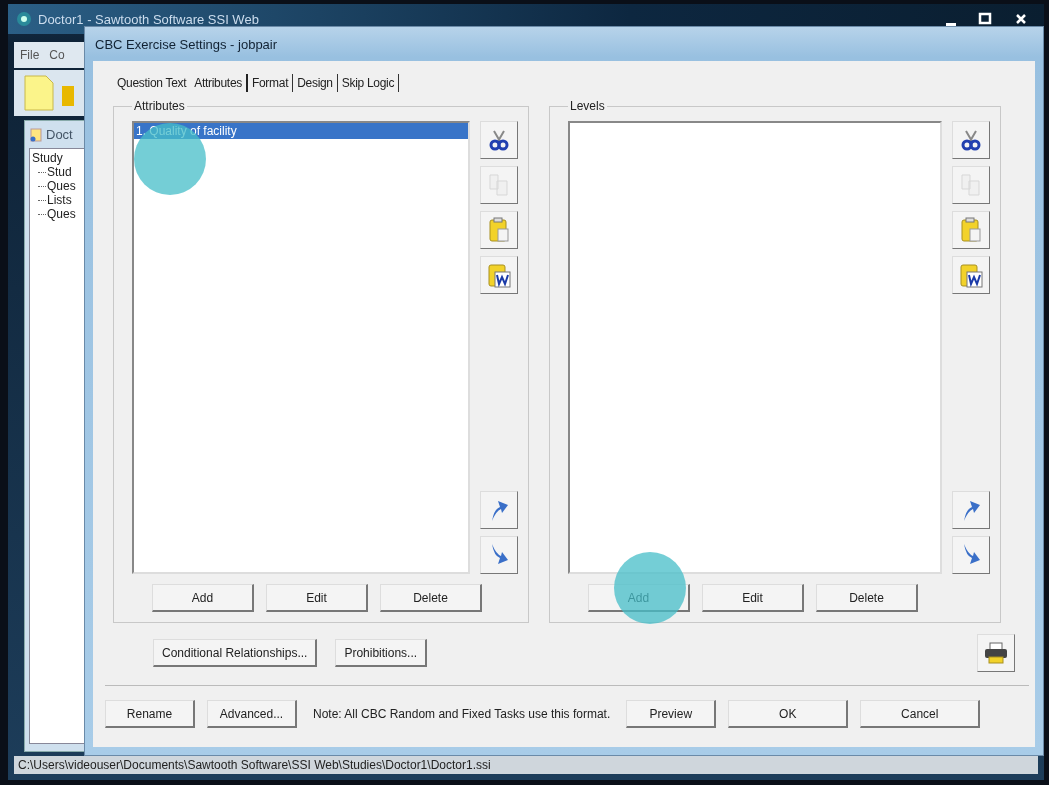 The height and width of the screenshot is (785, 1049). What do you see at coordinates (270, 83) in the screenshot?
I see `tab: Format` at bounding box center [270, 83].